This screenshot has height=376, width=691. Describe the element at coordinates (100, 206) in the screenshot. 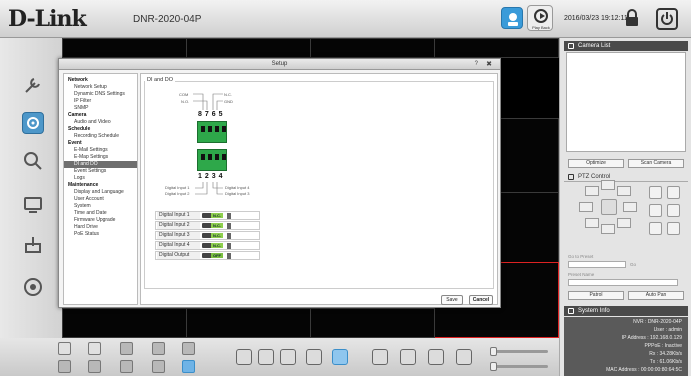

I see `nav-item: System` at that location.